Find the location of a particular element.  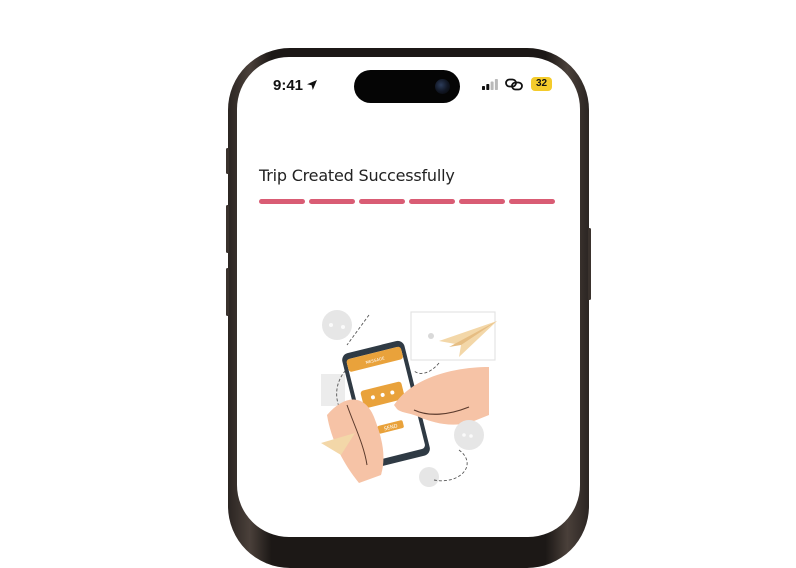

page-title: Trip Created Successfully is located at coordinates (357, 175).